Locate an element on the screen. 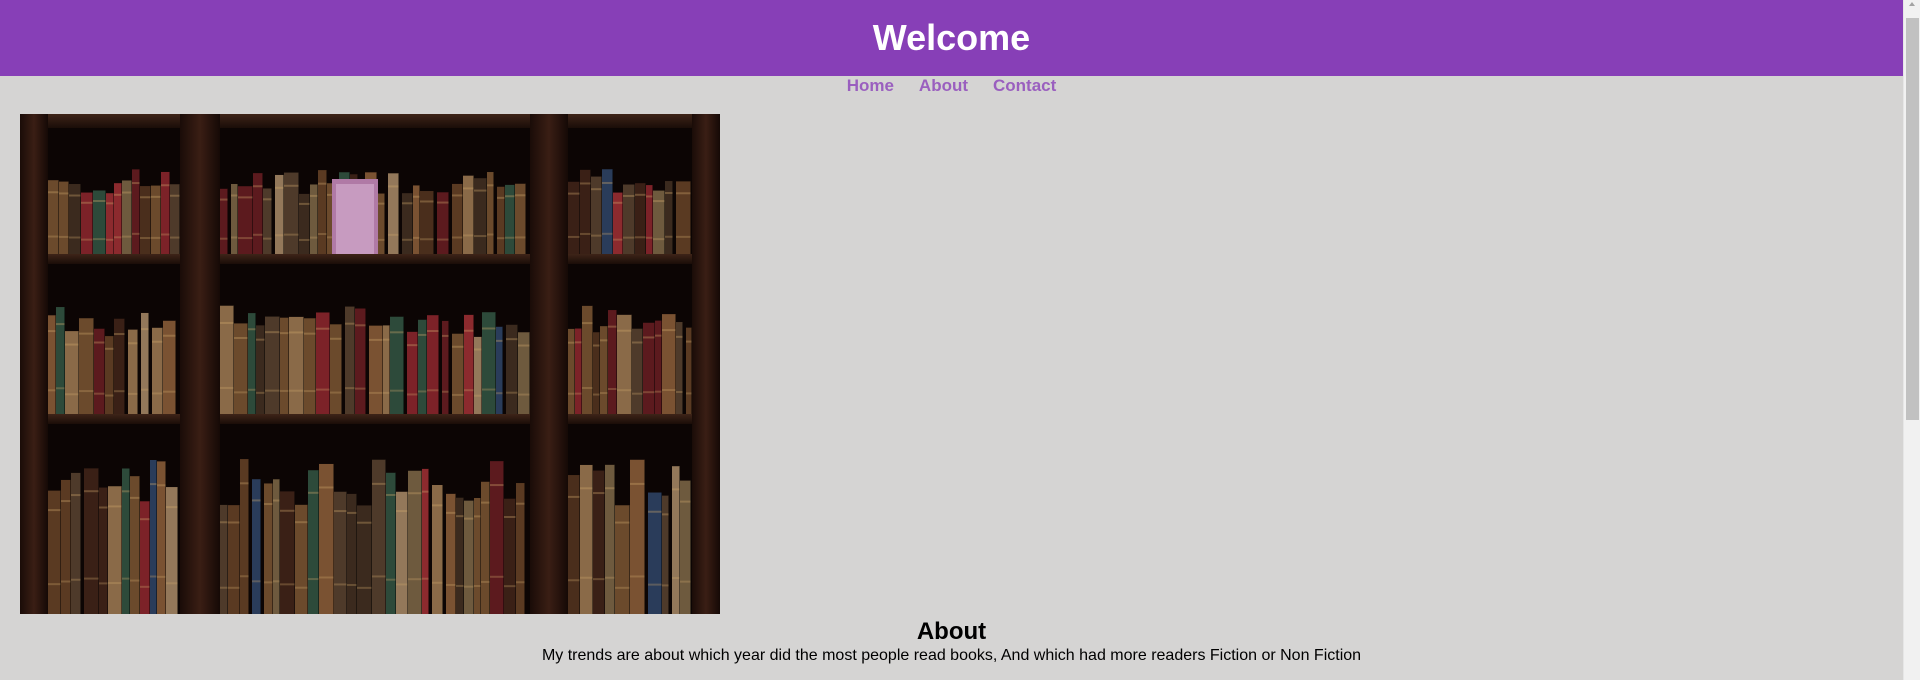 The width and height of the screenshot is (1920, 680). main-nav: Home About Contact is located at coordinates (951, 86).